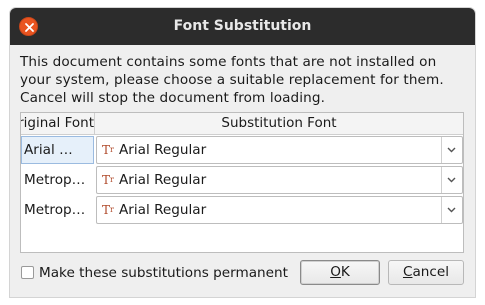 The image size is (485, 305). I want to click on table-header: Original Font Substitution Font, so click(242, 124).